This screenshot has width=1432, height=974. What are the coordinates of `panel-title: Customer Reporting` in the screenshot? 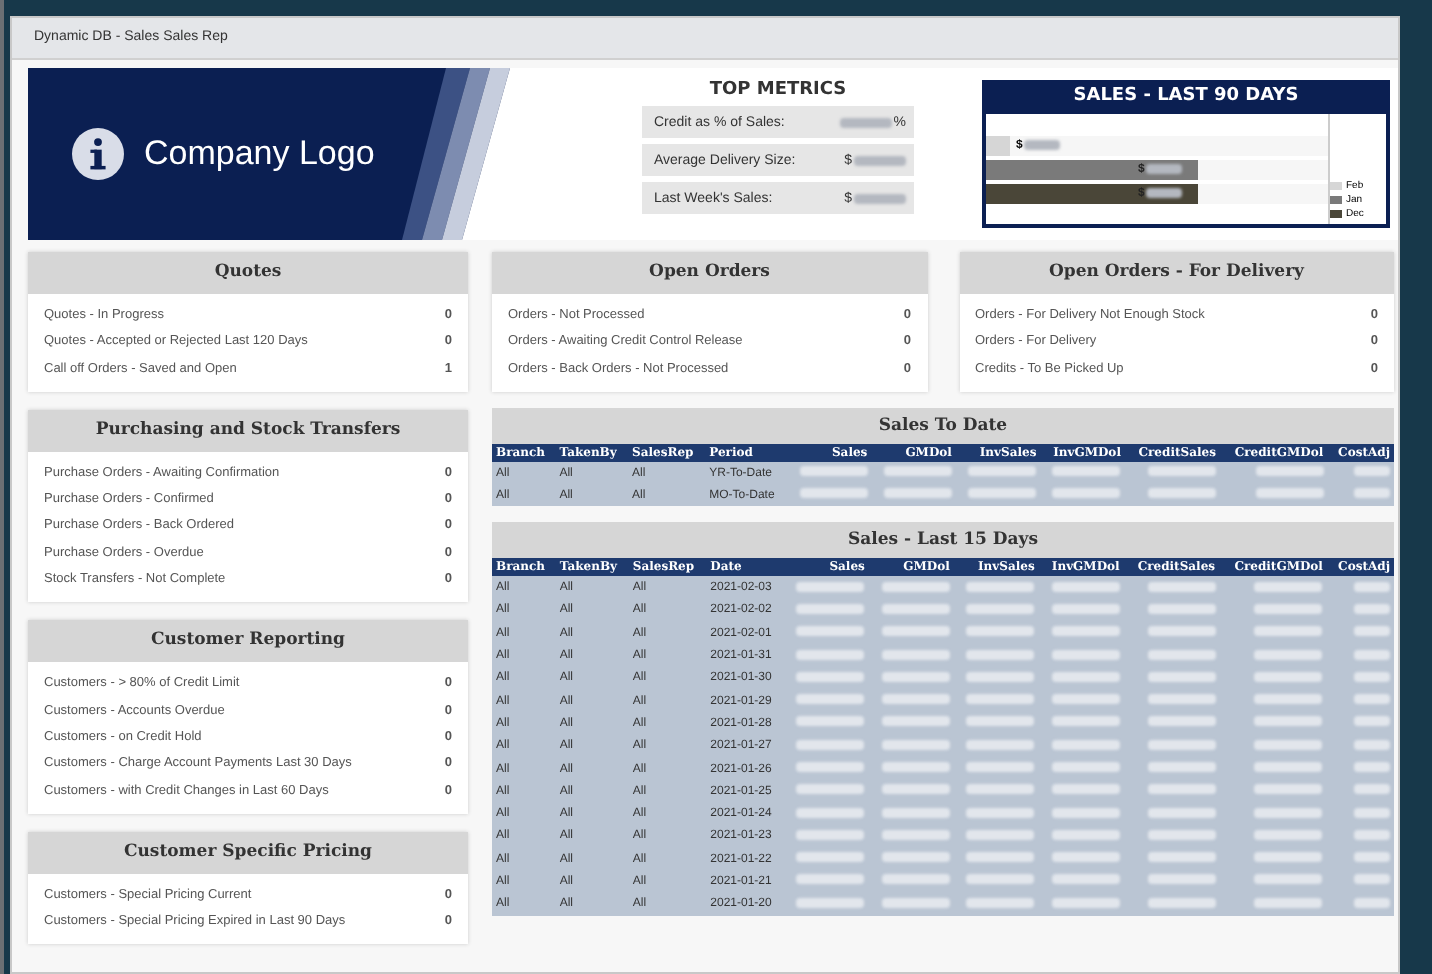 It's located at (248, 641).